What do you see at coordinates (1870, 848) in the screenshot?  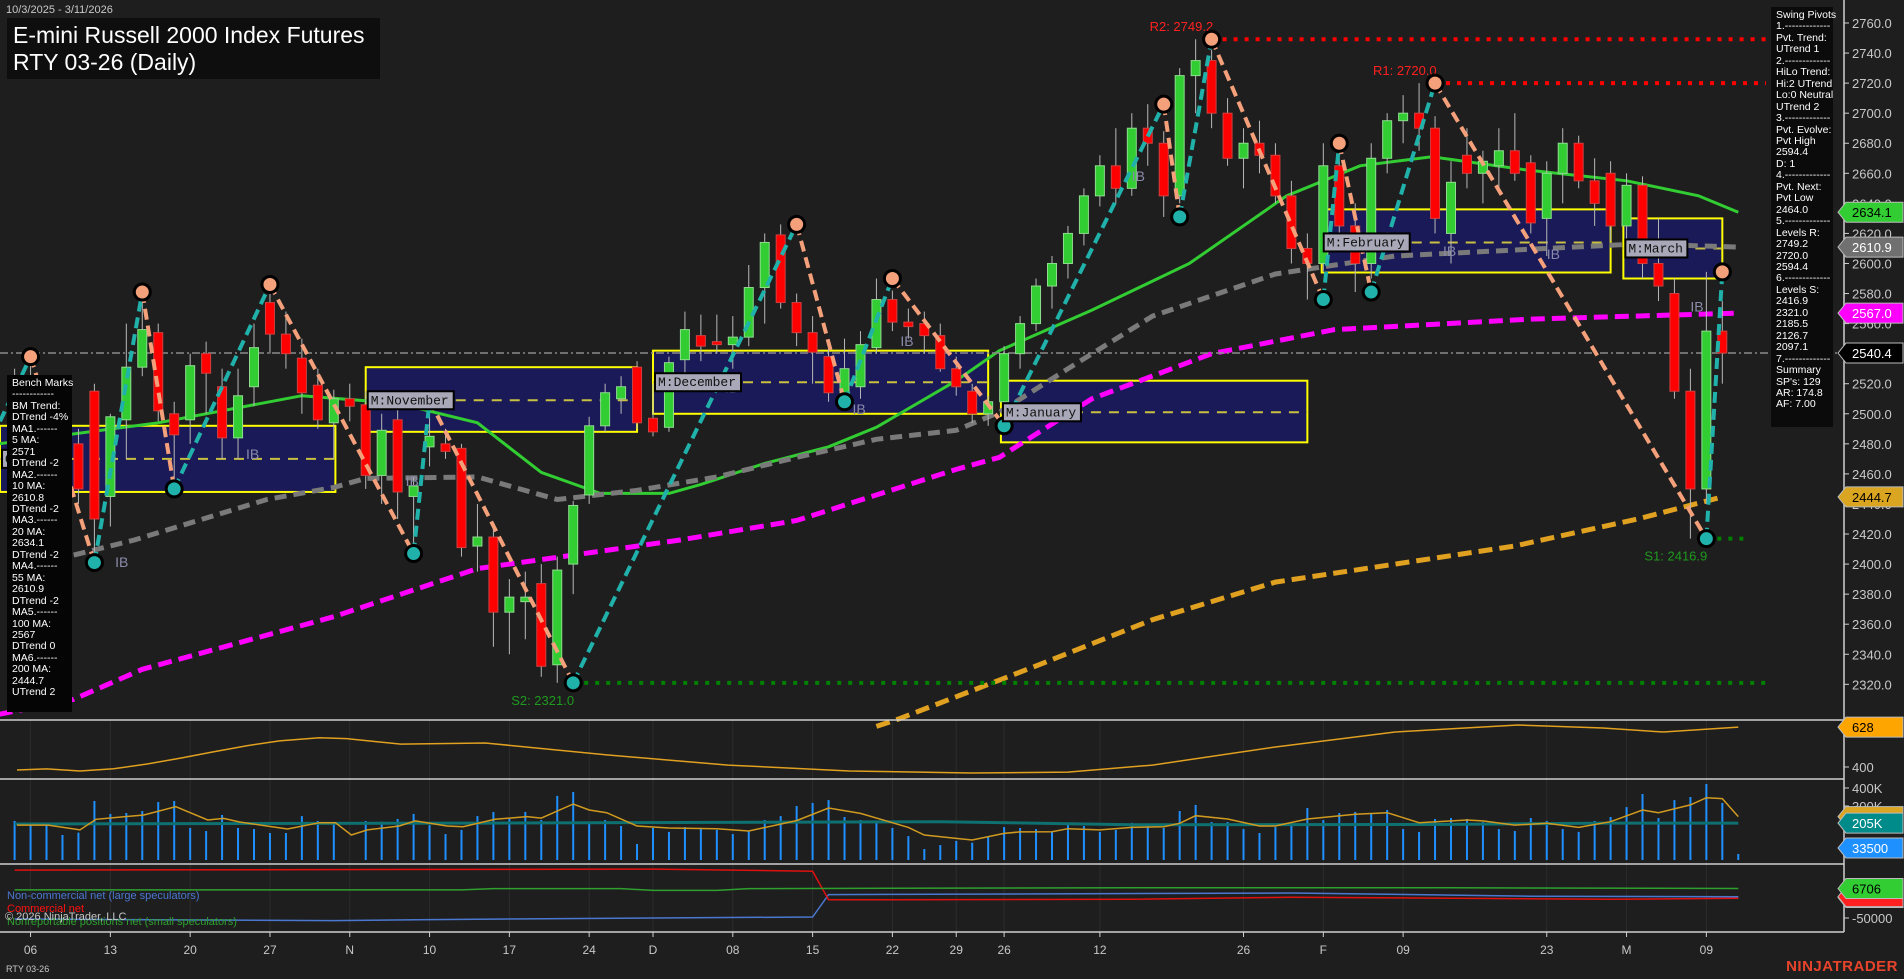 I see `volume-tag: 33500` at bounding box center [1870, 848].